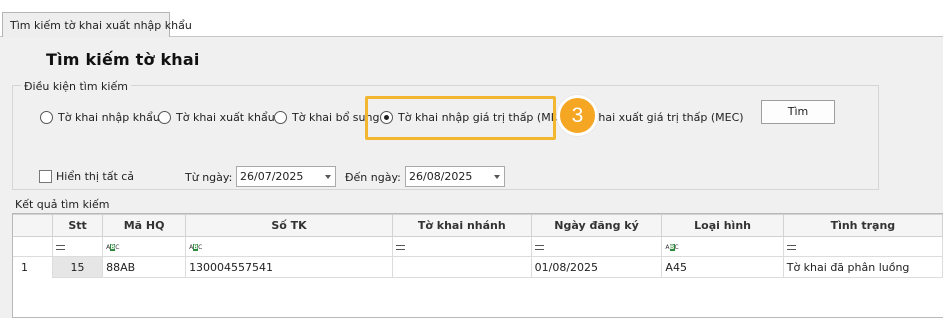 This screenshot has width=943, height=318. I want to click on cell-ma-hq: 88AB, so click(144, 267).